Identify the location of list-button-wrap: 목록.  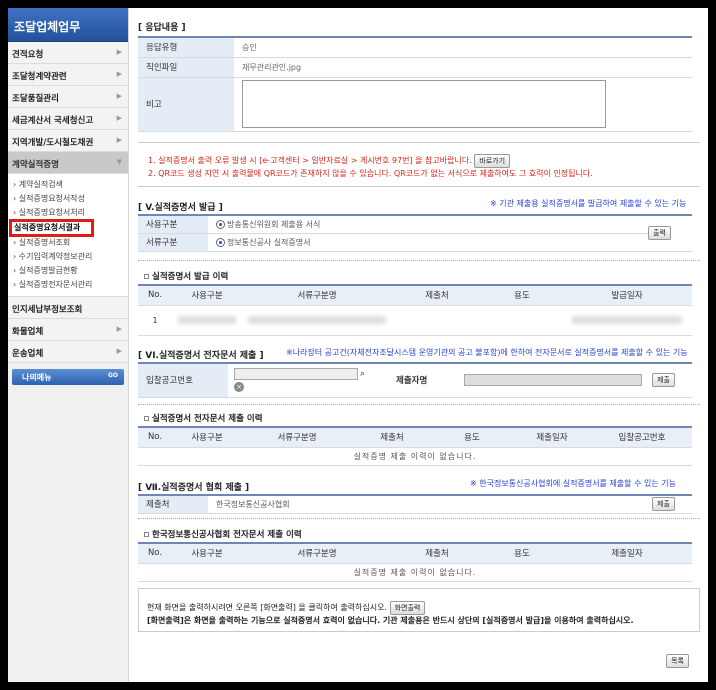
(677, 661).